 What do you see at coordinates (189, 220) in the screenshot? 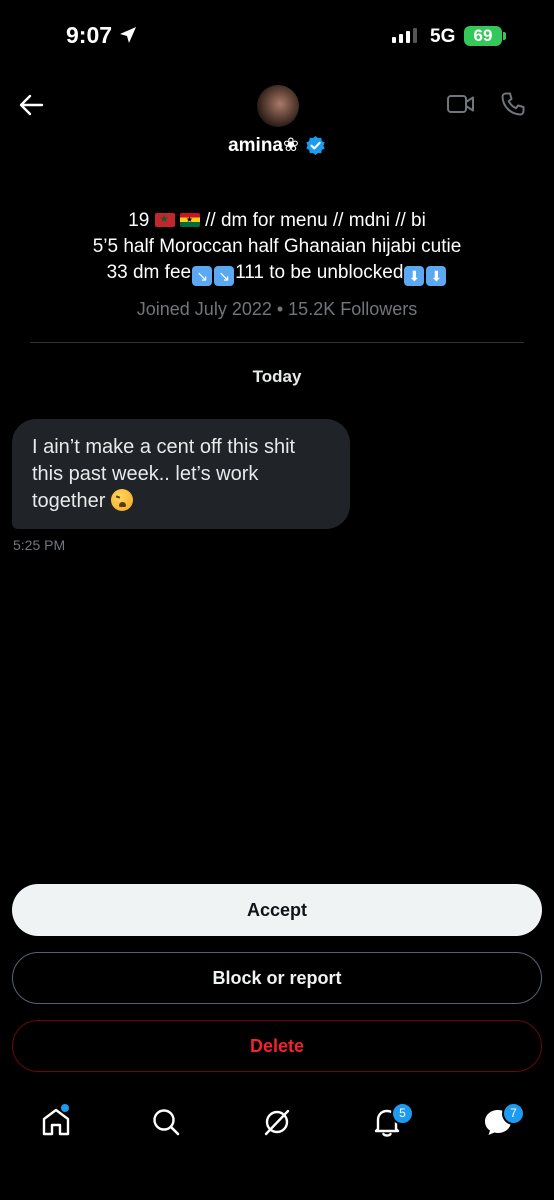
I see `ghana-flag-icon` at bounding box center [189, 220].